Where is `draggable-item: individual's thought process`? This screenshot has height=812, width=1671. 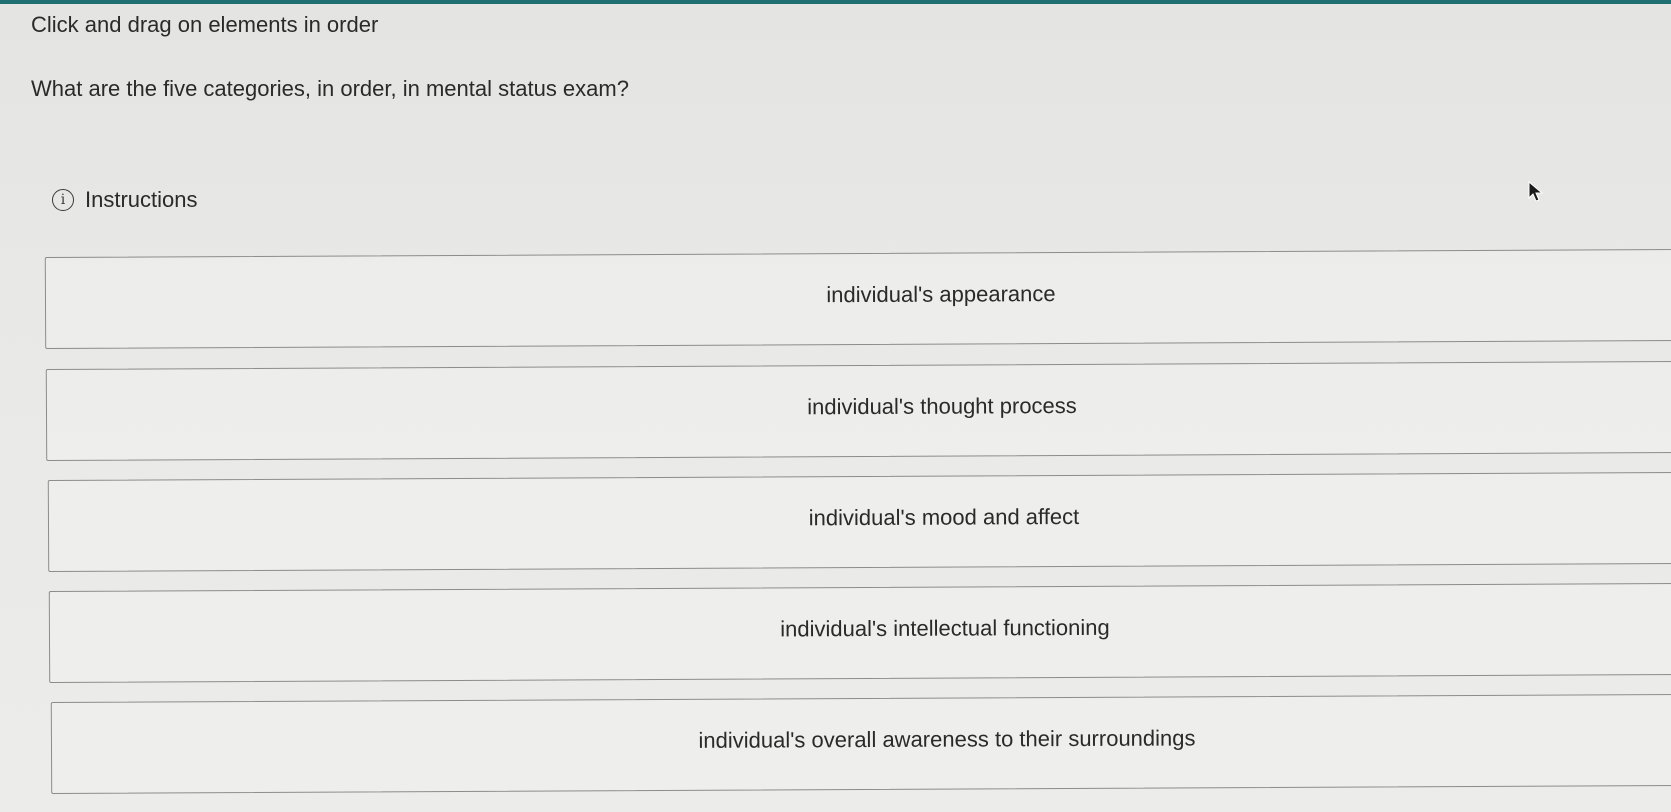
draggable-item: individual's thought process is located at coordinates (858, 410).